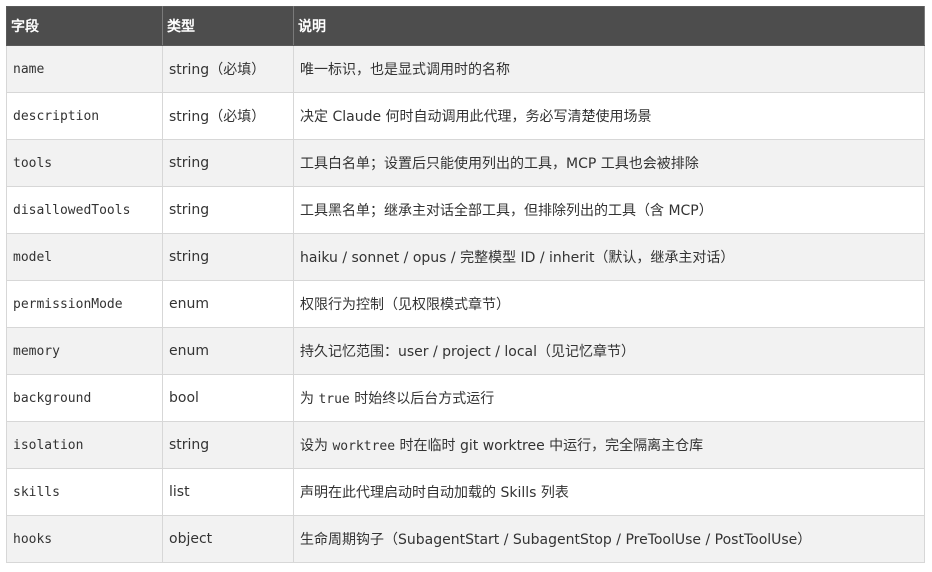  Describe the element at coordinates (506, 211) in the screenshot. I see `description-text: 工具黑名单；继承主对话全部工具，但排除列出的工具（含 MCP）` at that location.